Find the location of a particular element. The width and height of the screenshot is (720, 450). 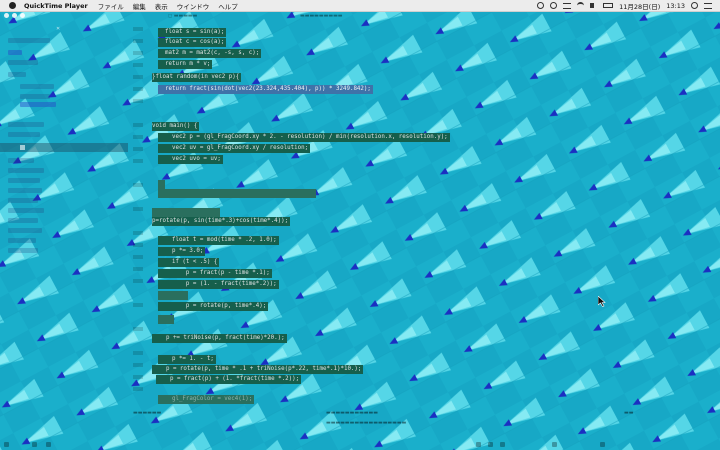

console-label: ▬▬▬▬▬▬ is located at coordinates (147, 413).